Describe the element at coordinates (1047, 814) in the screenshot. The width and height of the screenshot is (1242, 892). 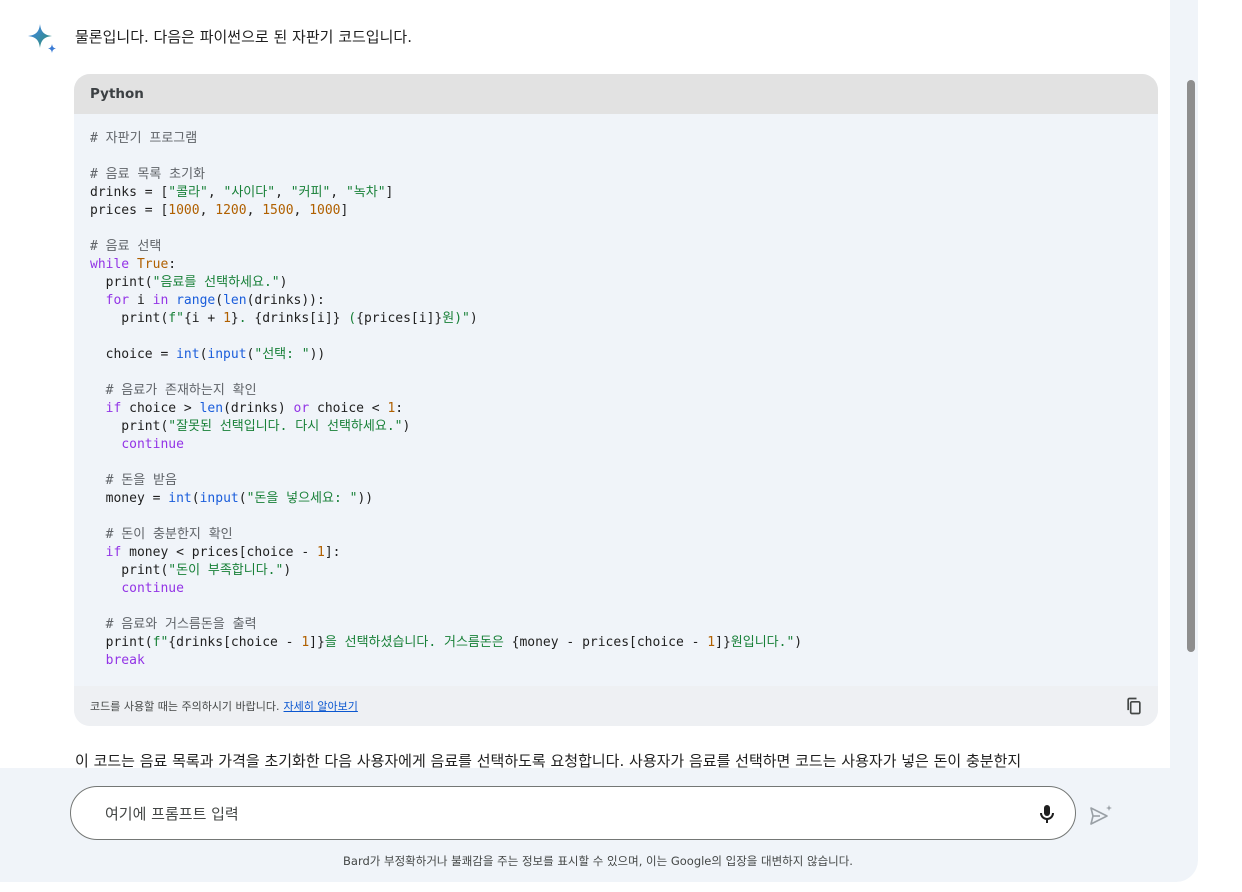
I see `mic-icon` at that location.